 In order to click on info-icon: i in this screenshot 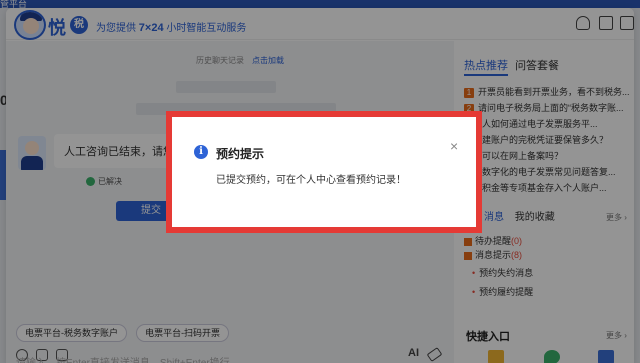, I will do `click(201, 152)`.